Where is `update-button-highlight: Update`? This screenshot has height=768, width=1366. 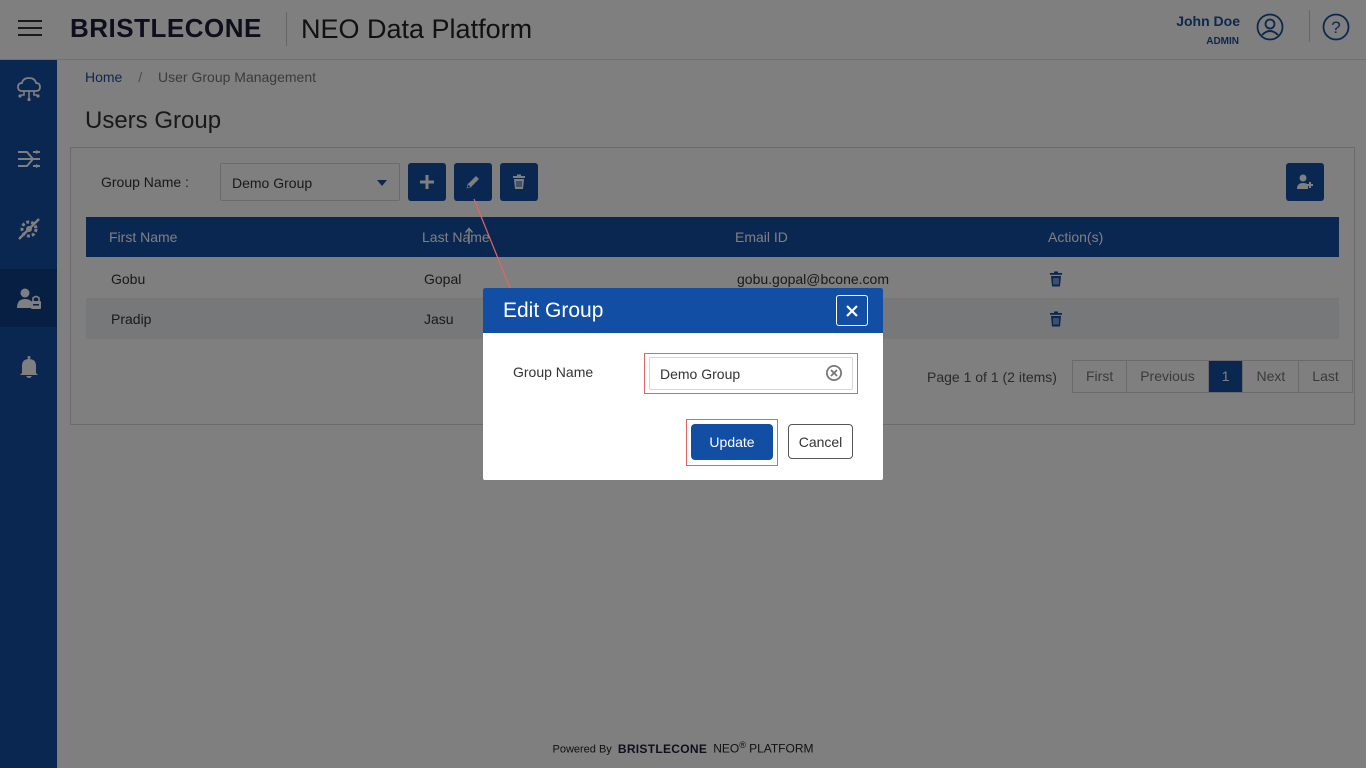
update-button-highlight: Update is located at coordinates (732, 442).